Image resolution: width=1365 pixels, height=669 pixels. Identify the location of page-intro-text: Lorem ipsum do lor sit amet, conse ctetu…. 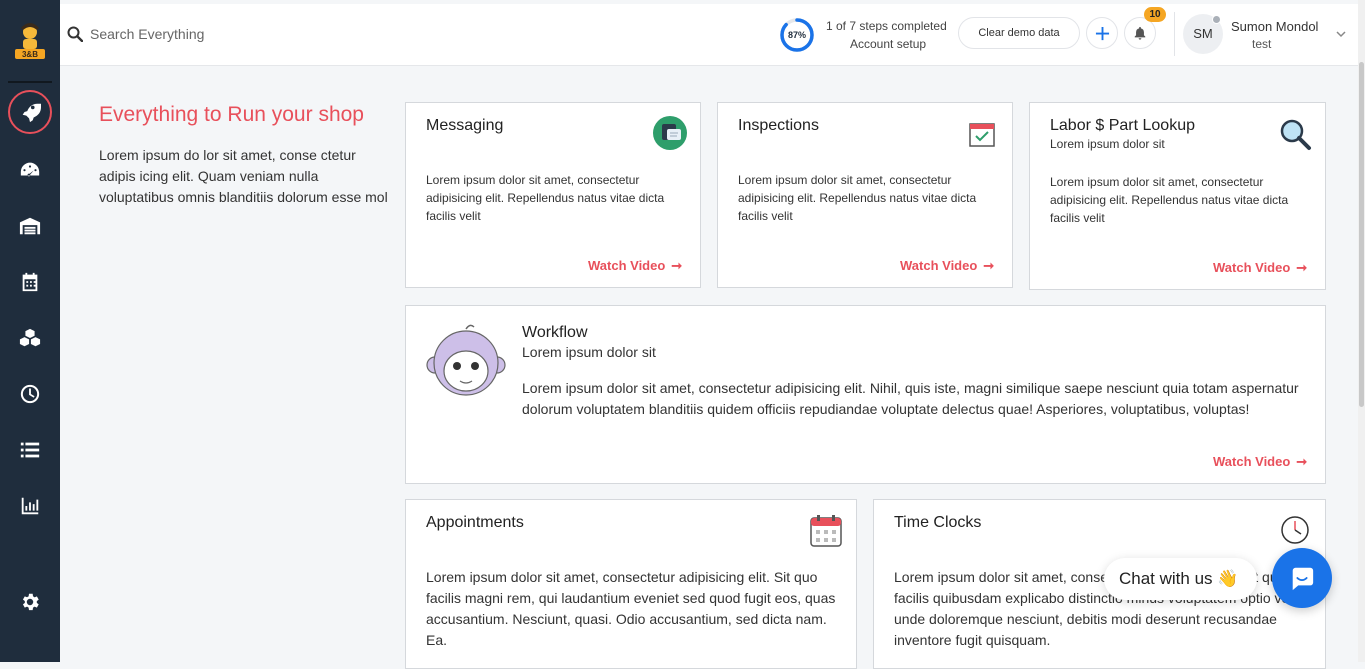
(243, 176).